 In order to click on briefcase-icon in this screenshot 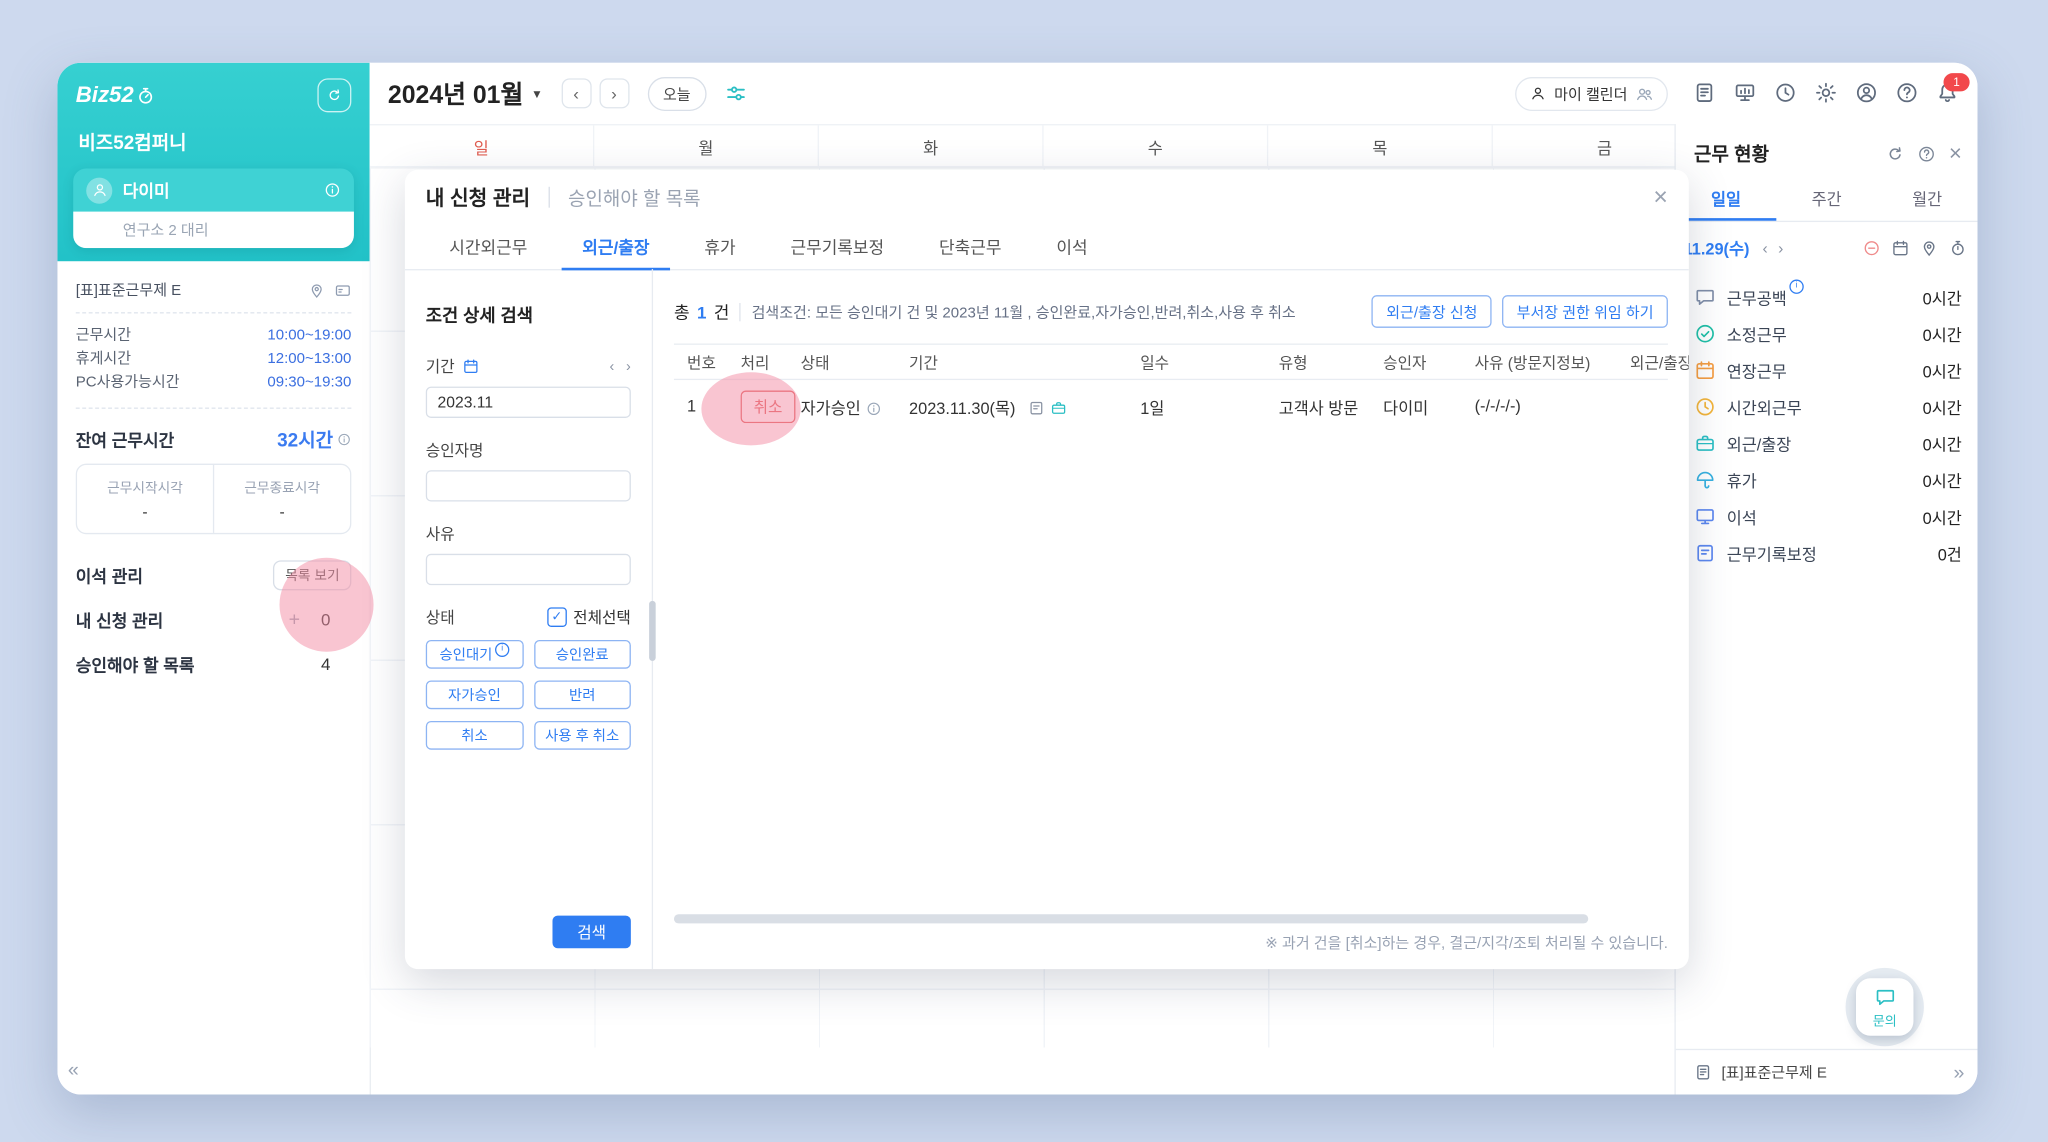, I will do `click(1058, 407)`.